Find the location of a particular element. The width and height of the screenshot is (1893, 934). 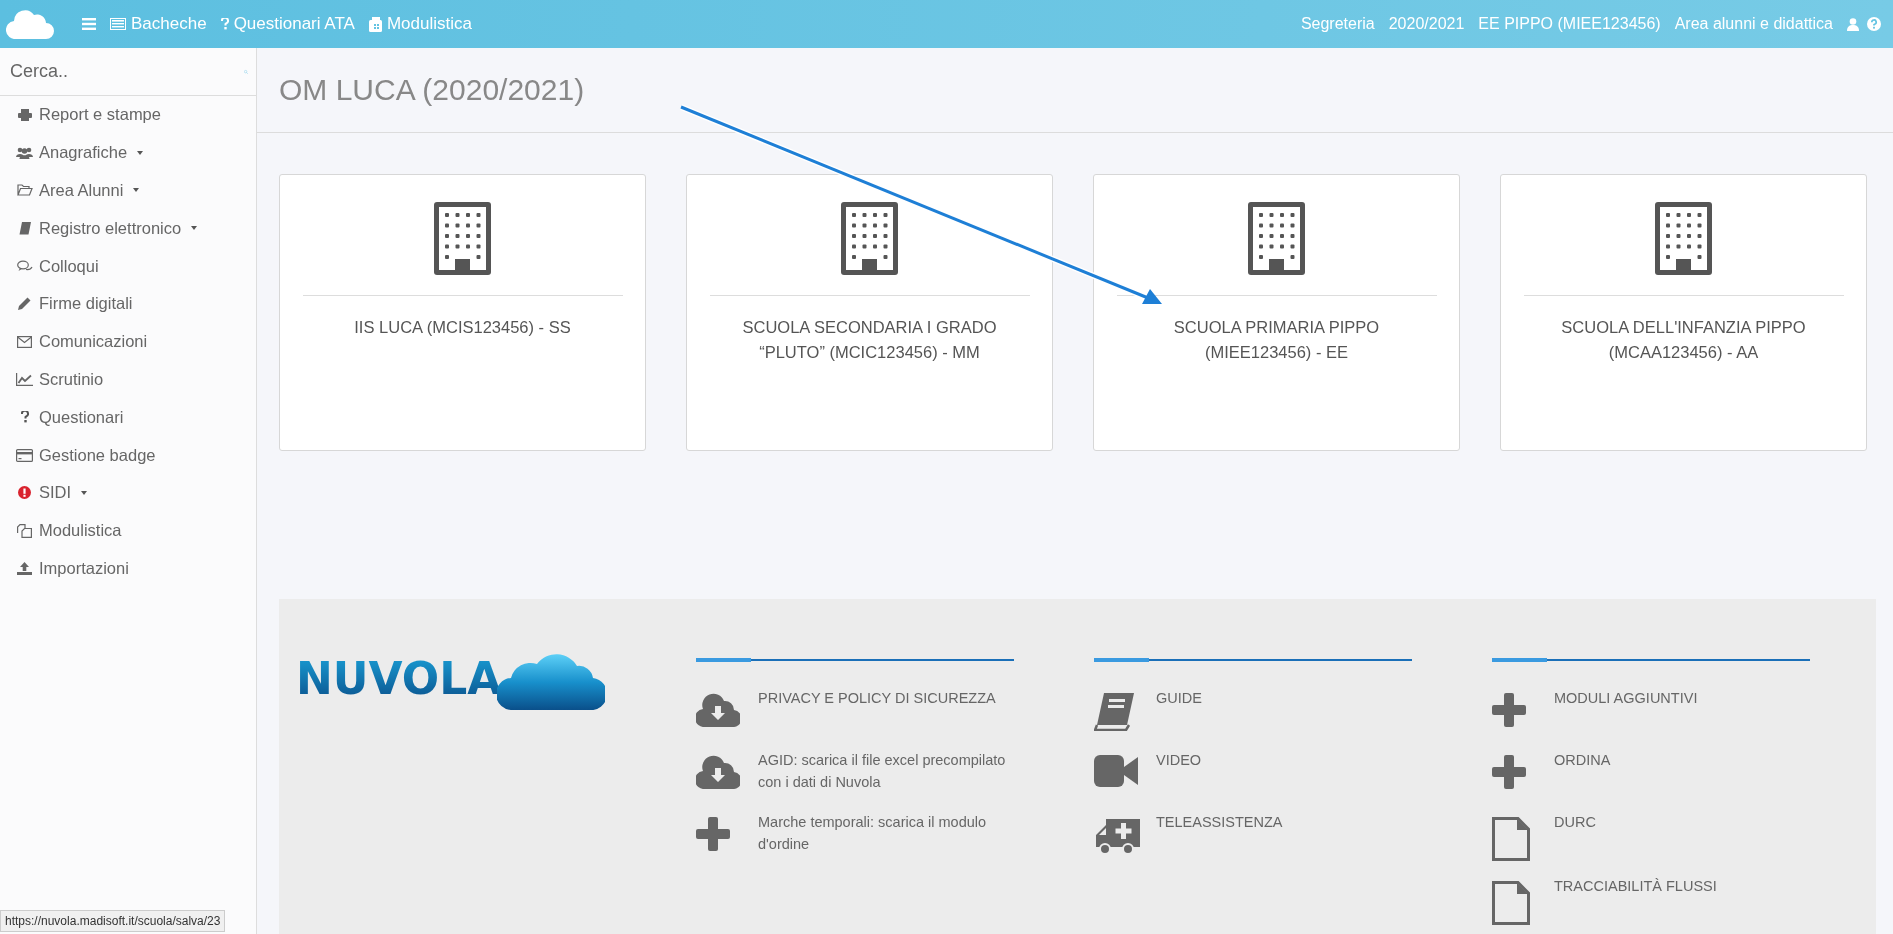

menu-icon is located at coordinates (89, 24).